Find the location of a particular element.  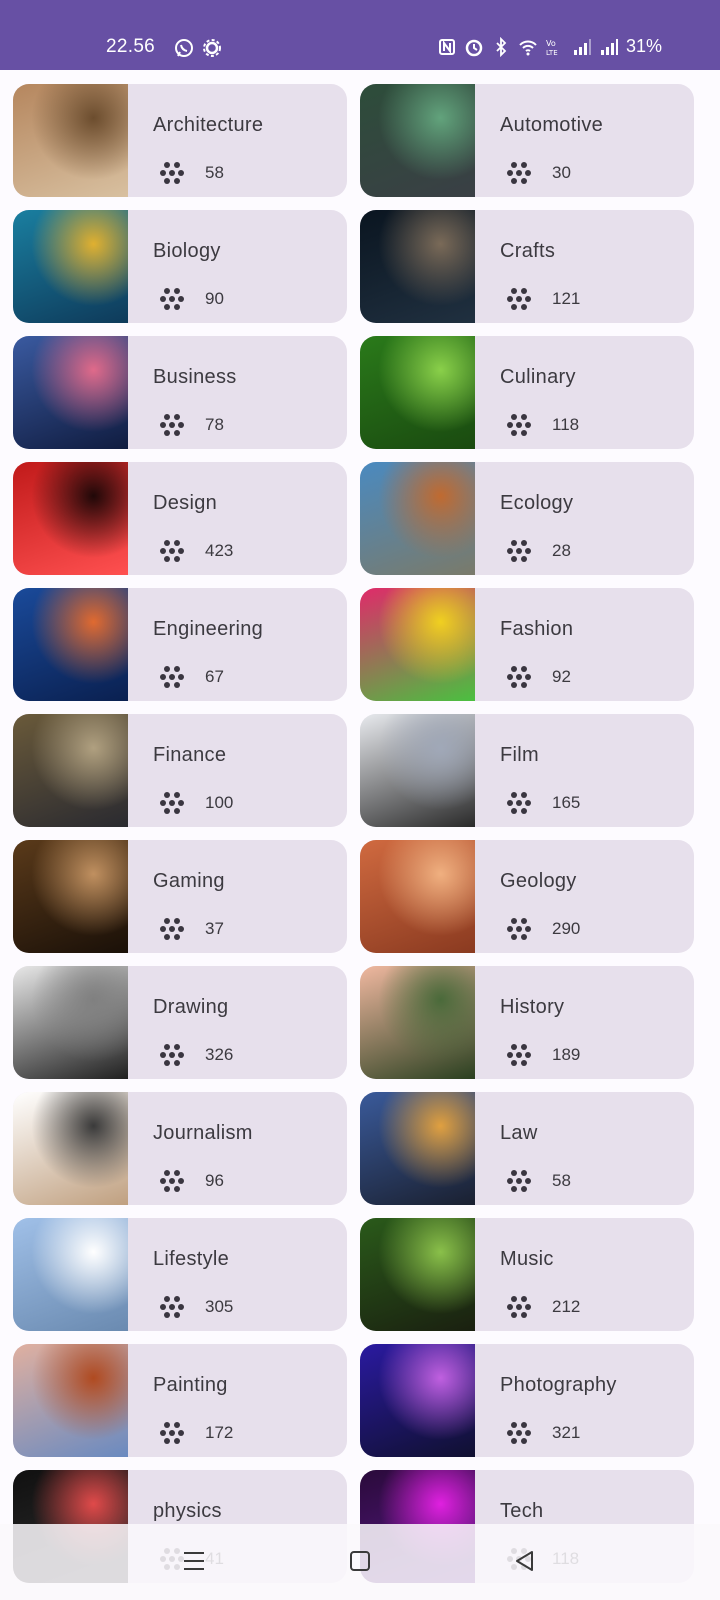

category-card: Automotive 30 is located at coordinates (527, 140).